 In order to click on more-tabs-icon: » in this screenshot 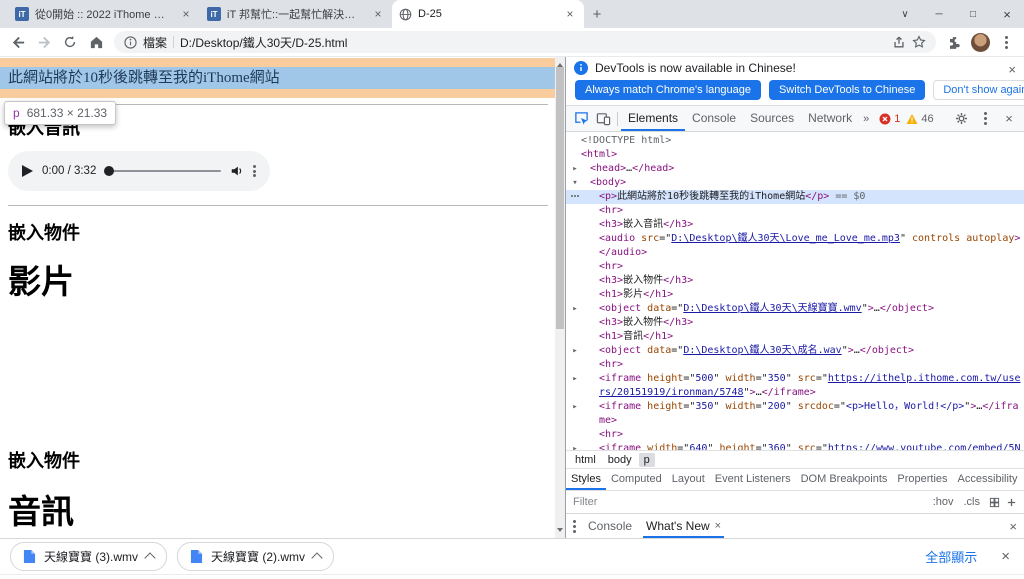, I will do `click(866, 119)`.